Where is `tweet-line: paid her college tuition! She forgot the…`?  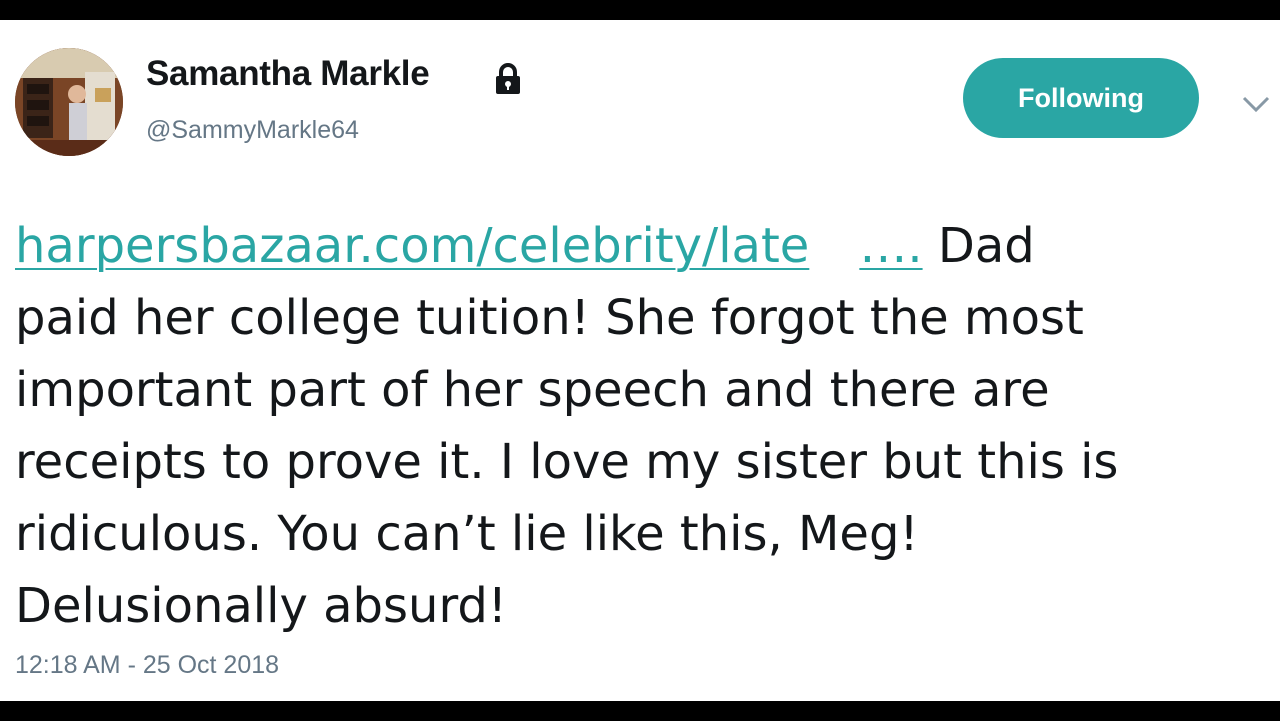
tweet-line: paid her college tuition! She forgot the… is located at coordinates (549, 318).